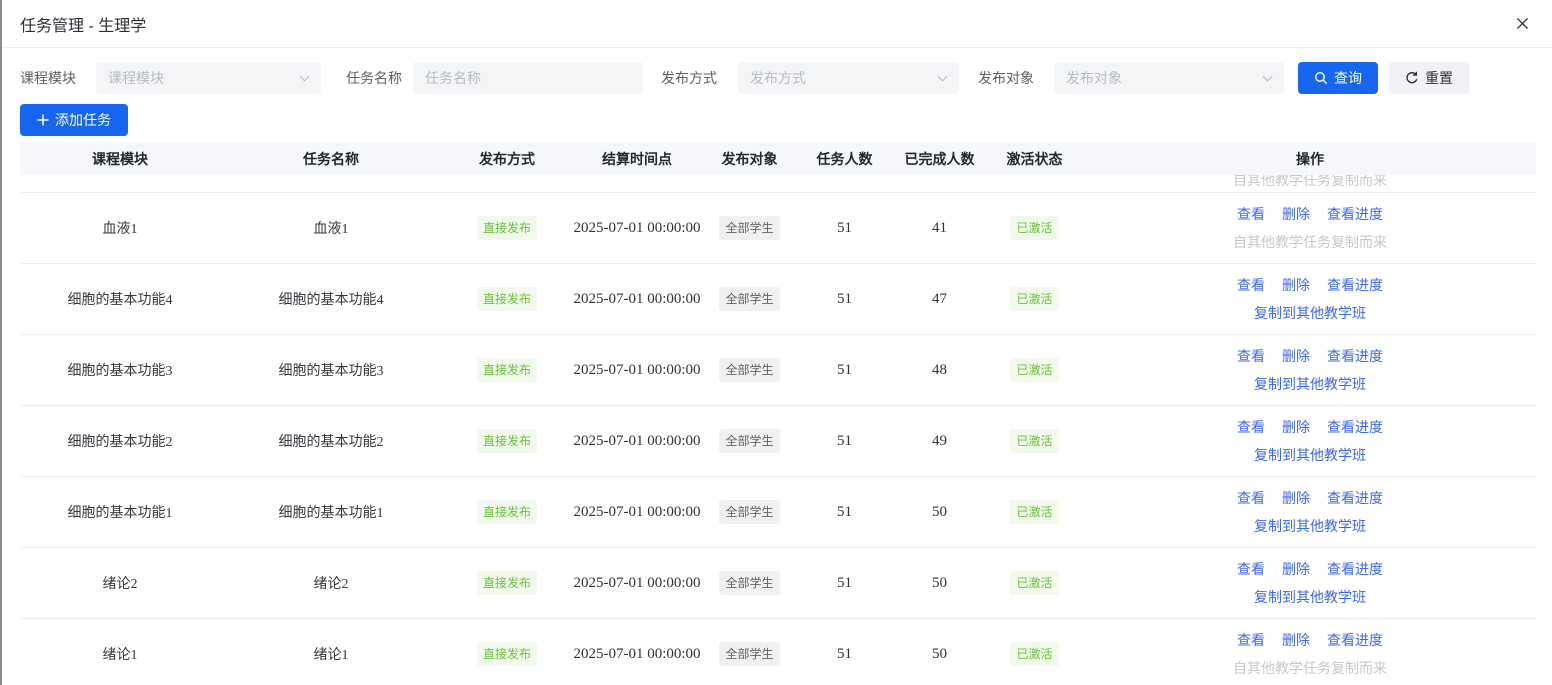  Describe the element at coordinates (1034, 158) in the screenshot. I see `header-active-status: 激活状态` at that location.